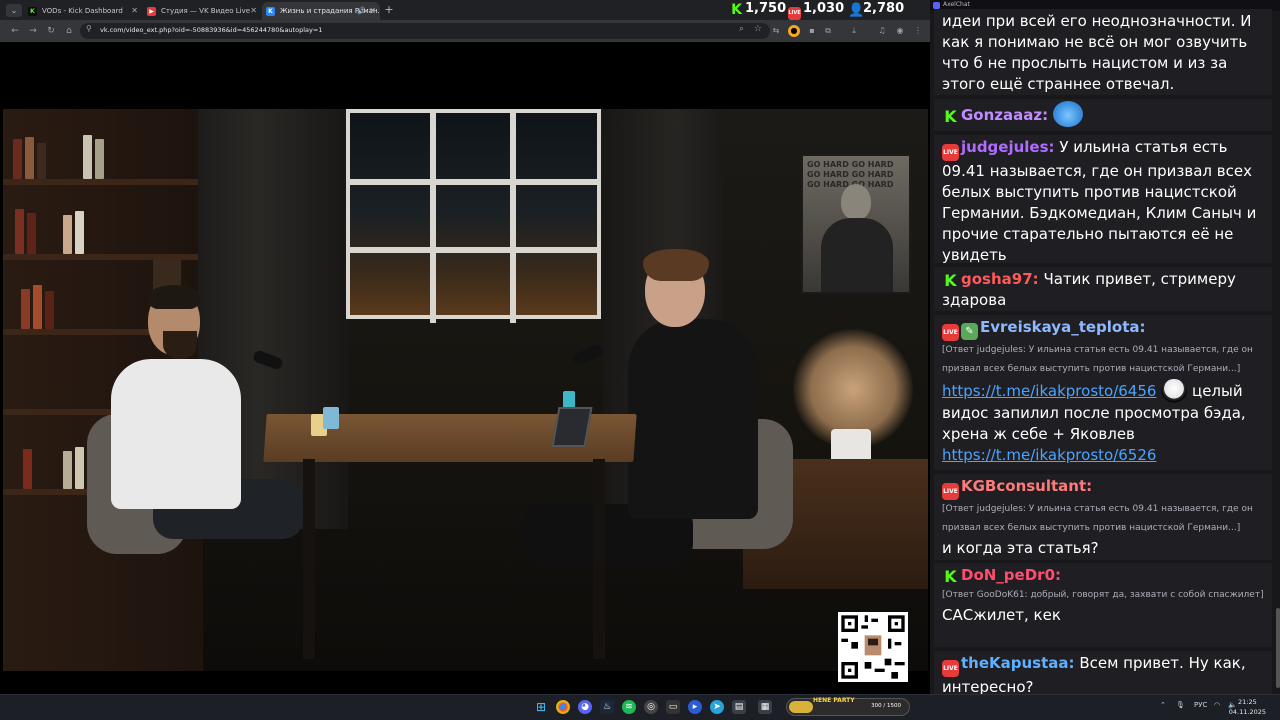 The height and width of the screenshot is (720, 1280). What do you see at coordinates (1247, 707) in the screenshot?
I see `system-clock: 21:25 04.11.2025` at bounding box center [1247, 707].